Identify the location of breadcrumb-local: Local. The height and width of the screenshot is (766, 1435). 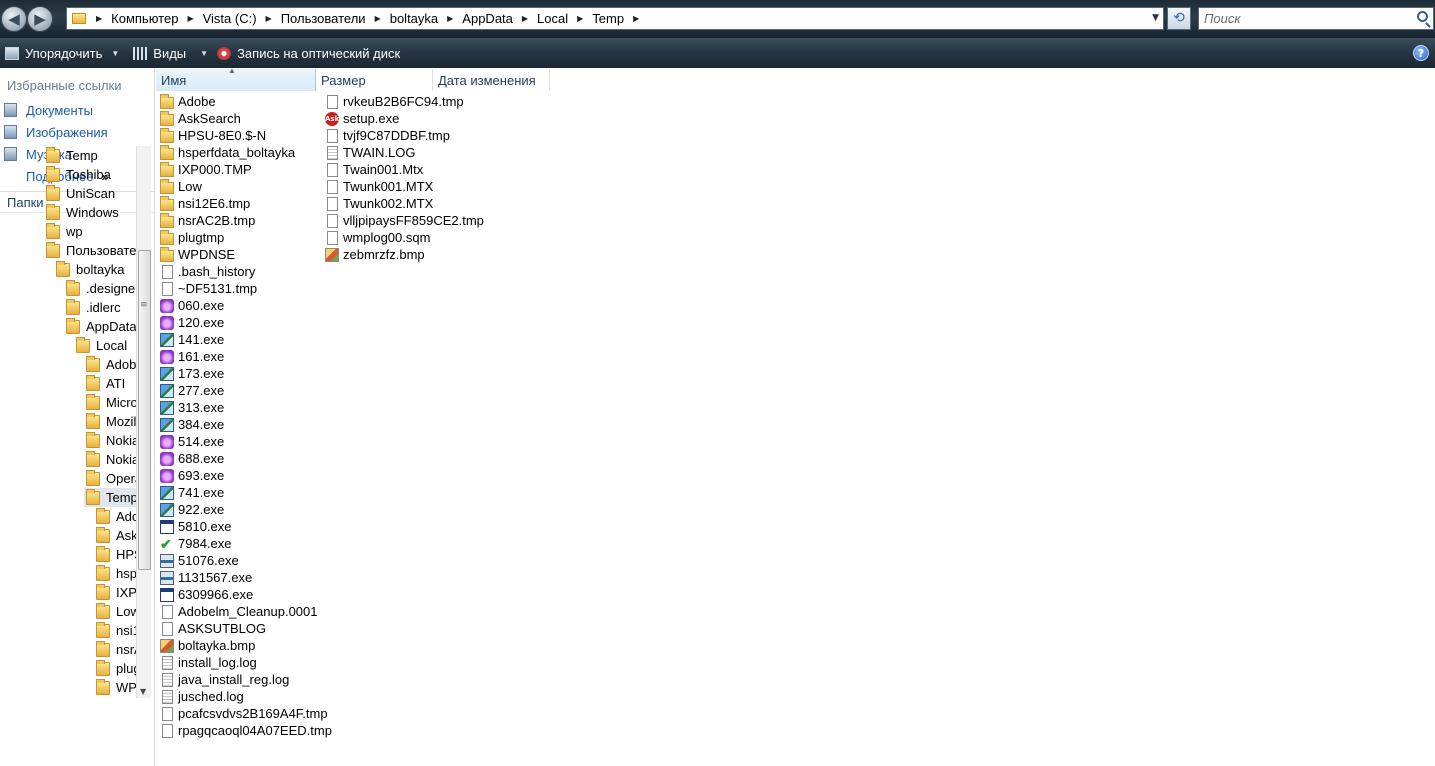
(552, 18).